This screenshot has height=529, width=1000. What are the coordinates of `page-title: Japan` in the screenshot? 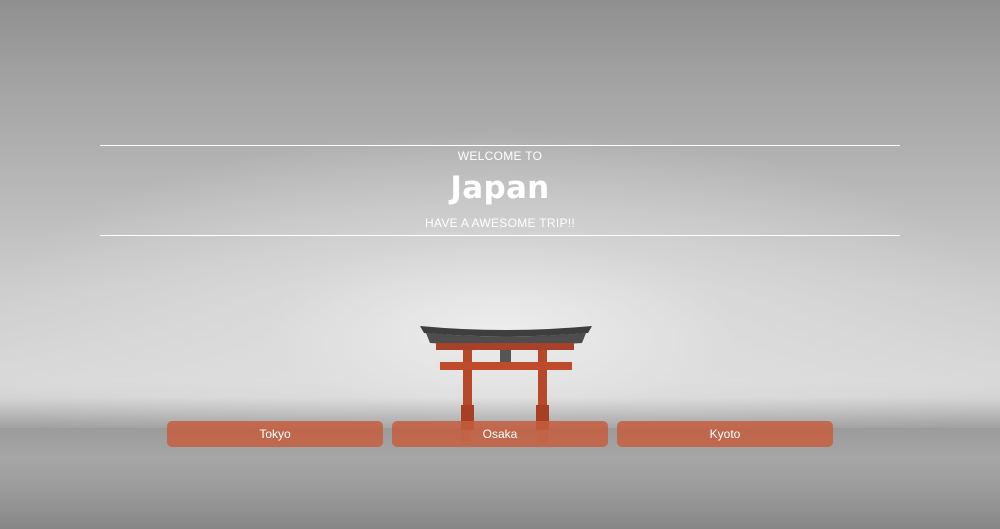 It's located at (500, 188).